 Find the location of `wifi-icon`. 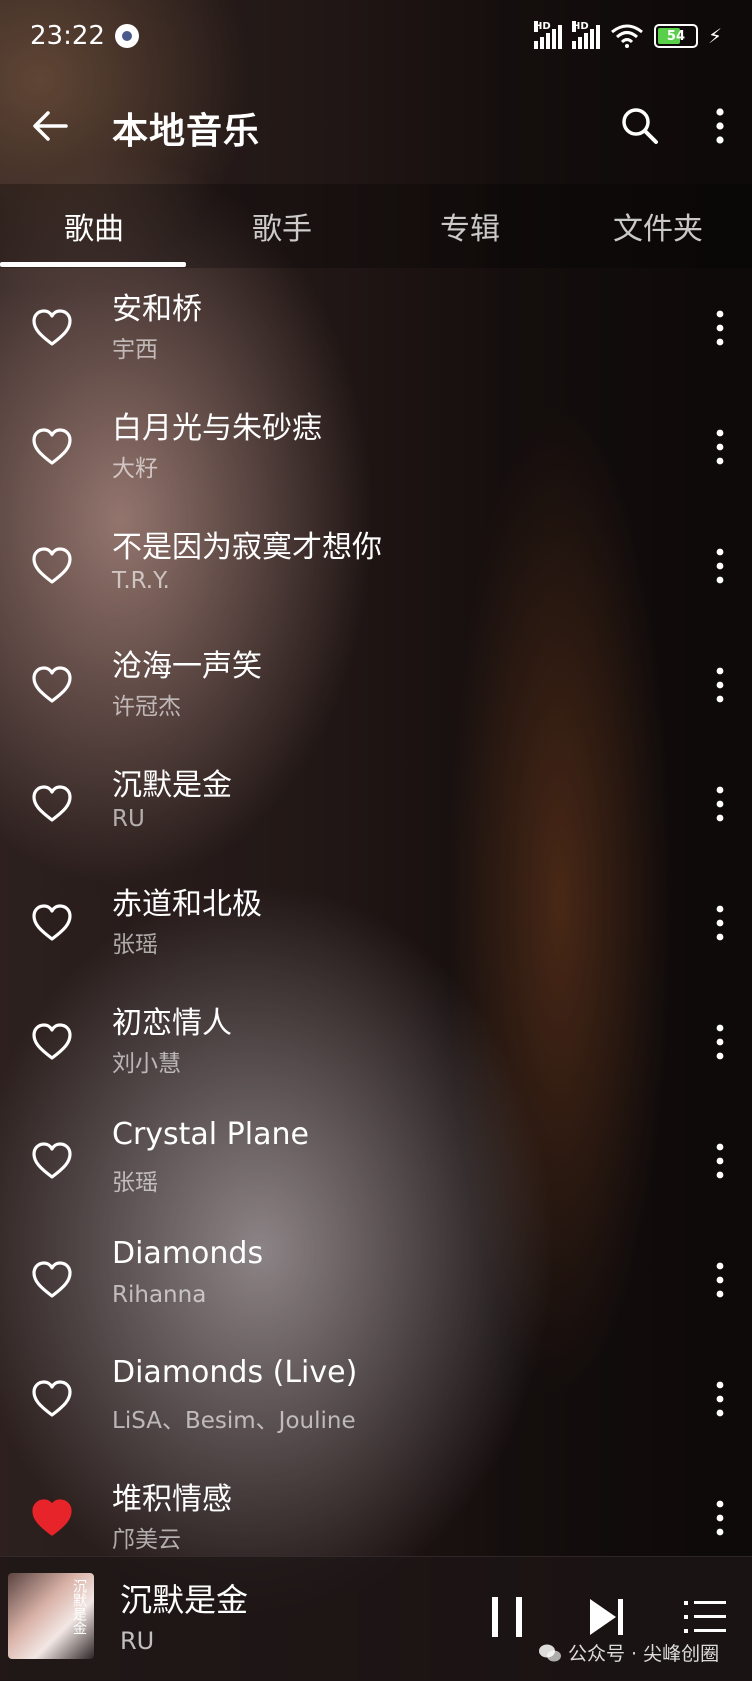

wifi-icon is located at coordinates (627, 36).